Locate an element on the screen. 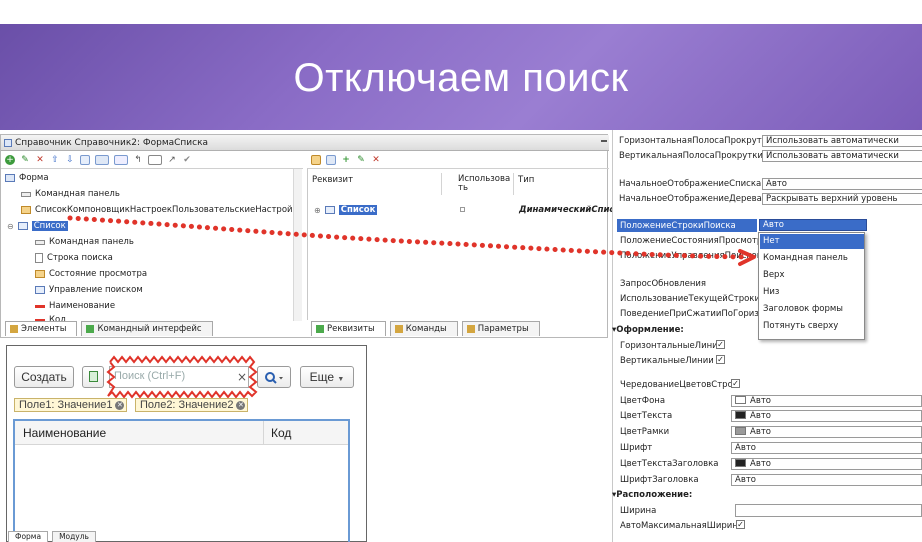 This screenshot has width=922, height=542. annotation-arrow is located at coordinates (411, 240).